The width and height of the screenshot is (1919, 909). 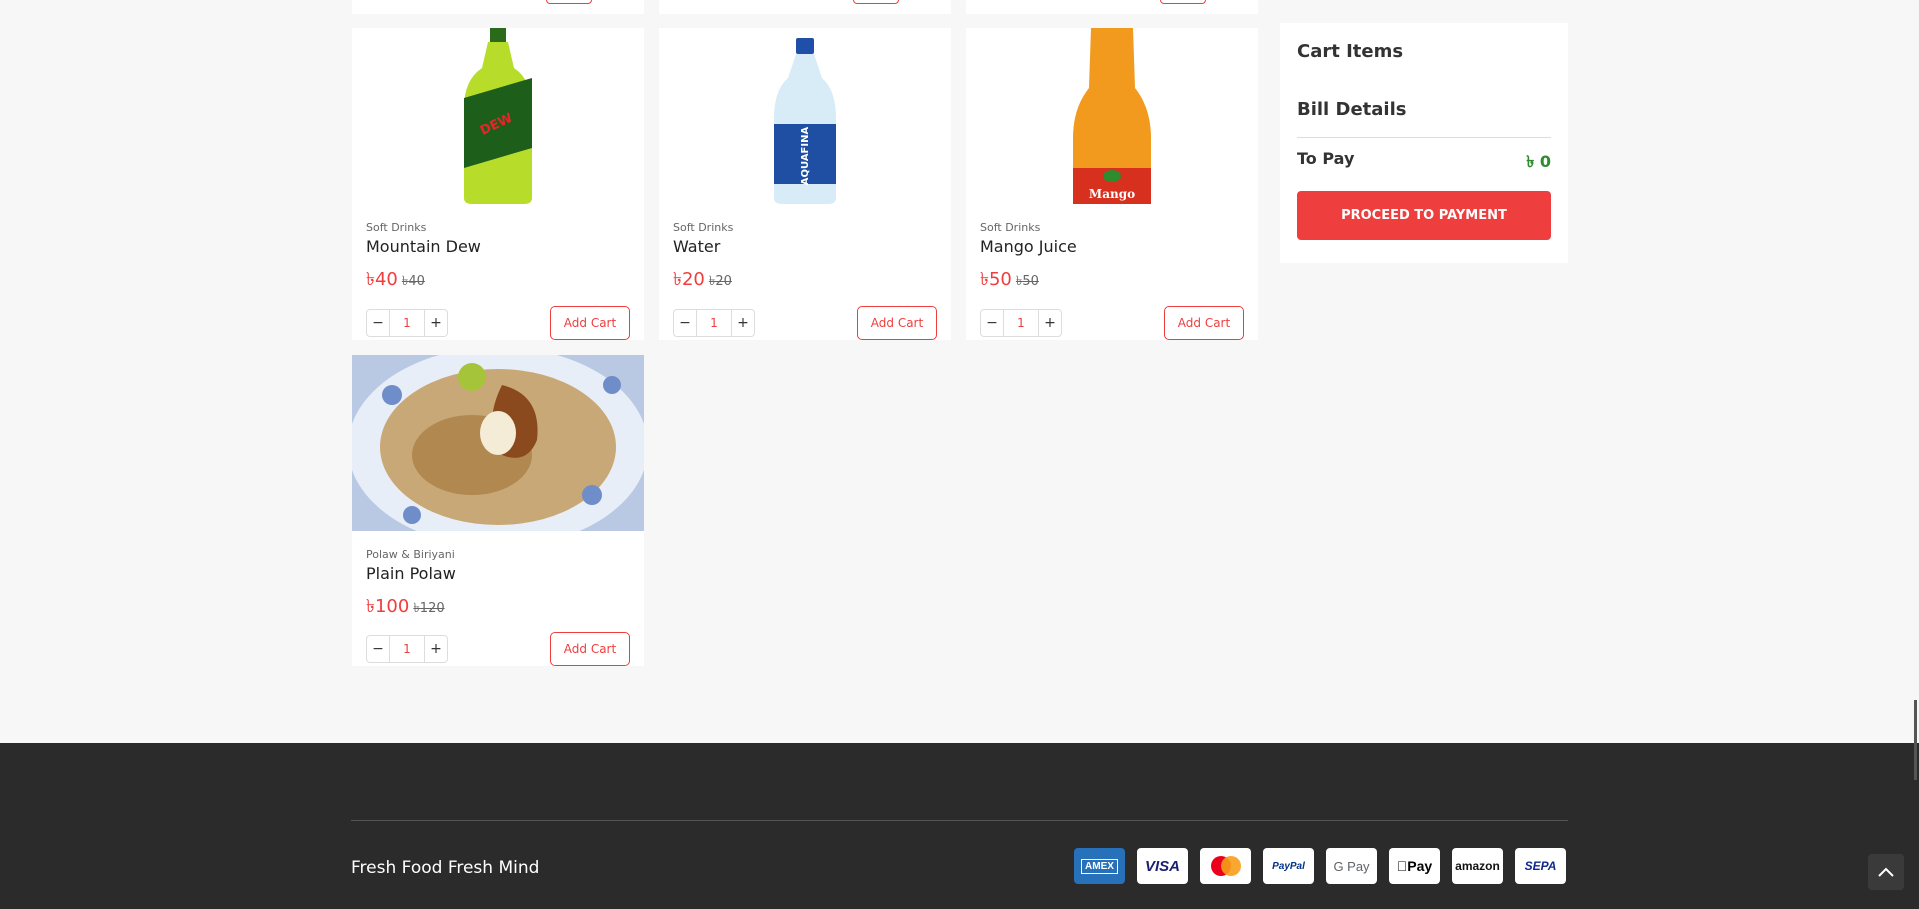 What do you see at coordinates (720, 281) in the screenshot?
I see `product-old-price: ৳20` at bounding box center [720, 281].